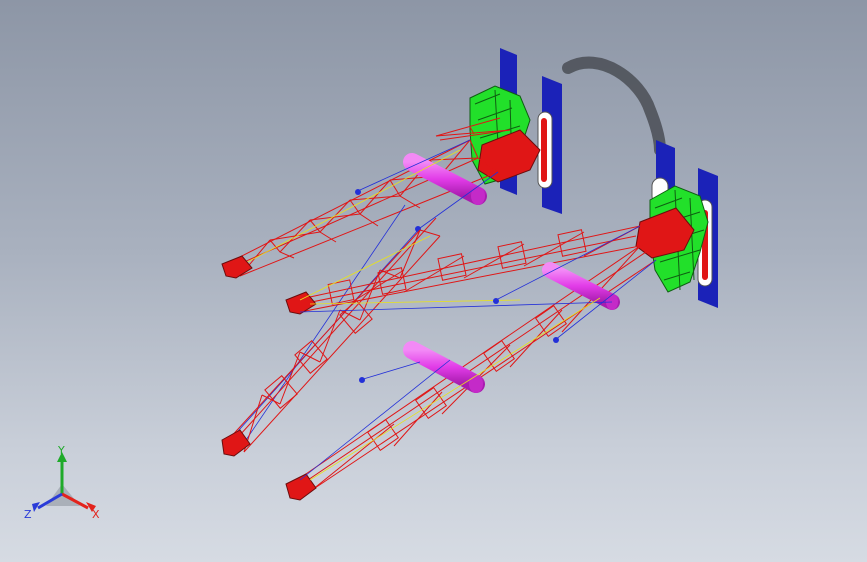 The width and height of the screenshot is (867, 562). What do you see at coordinates (237, 267) in the screenshot?
I see `boom-tip-left` at bounding box center [237, 267].